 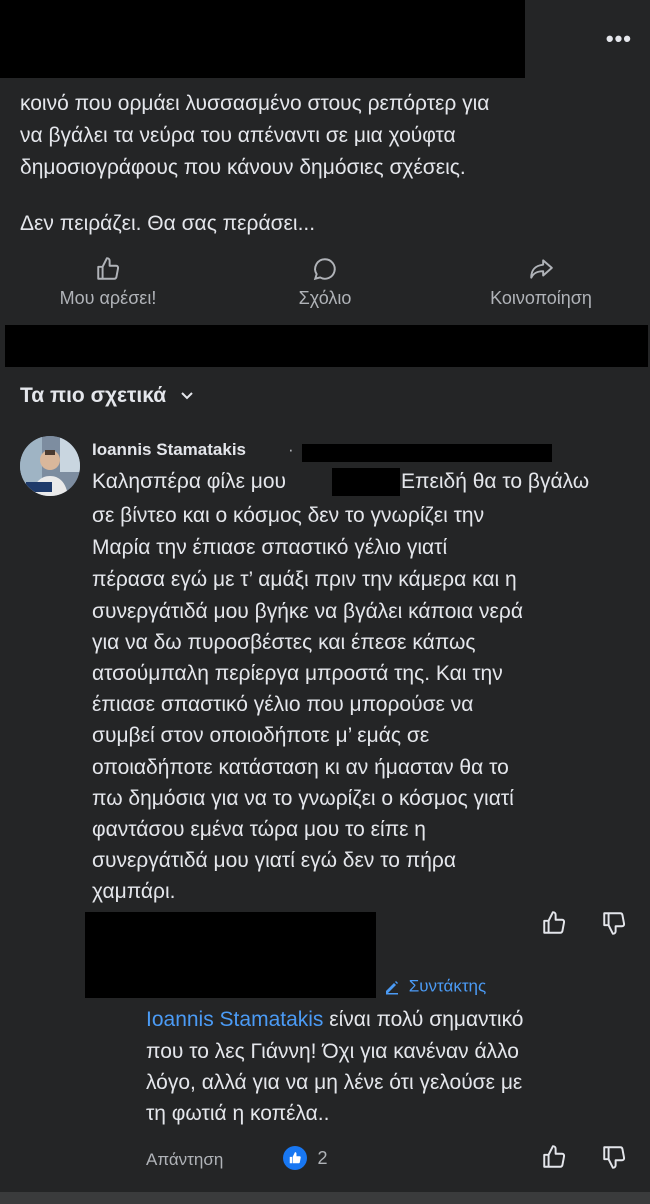 I want to click on like-label: Μου αρέσει!, so click(x=108, y=298).